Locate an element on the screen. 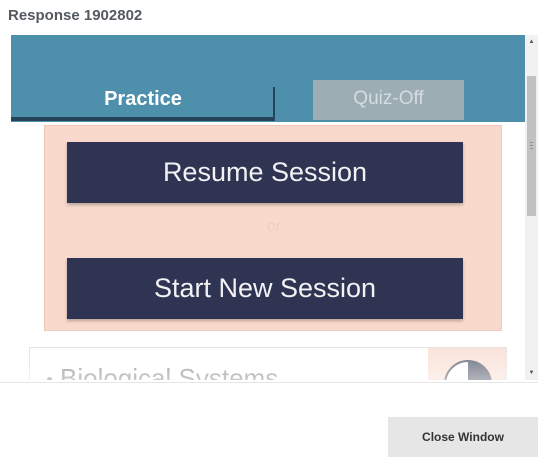 The height and width of the screenshot is (457, 538). pie-chart-icon is located at coordinates (468, 370).